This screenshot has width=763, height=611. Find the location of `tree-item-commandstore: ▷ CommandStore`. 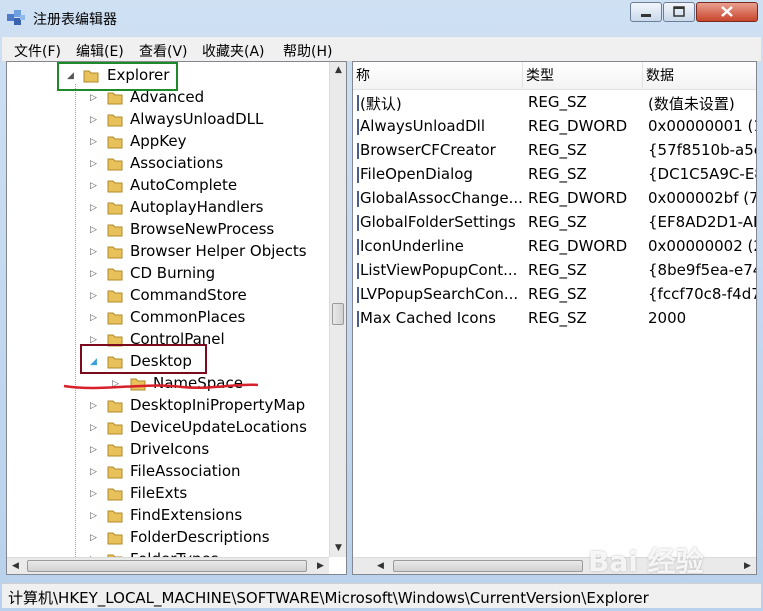

tree-item-commandstore: ▷ CommandStore is located at coordinates (167, 296).